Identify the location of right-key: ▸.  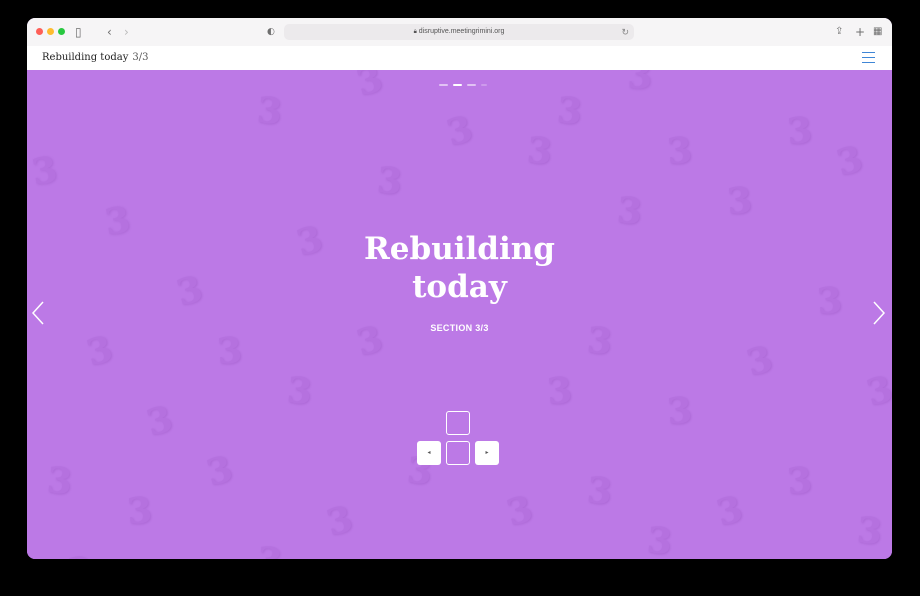
(487, 453).